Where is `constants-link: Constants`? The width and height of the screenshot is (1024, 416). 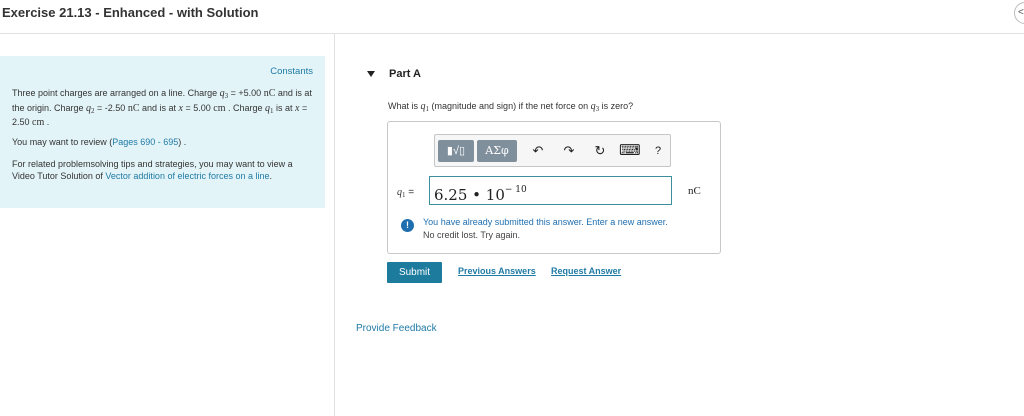
constants-link: Constants is located at coordinates (291, 72).